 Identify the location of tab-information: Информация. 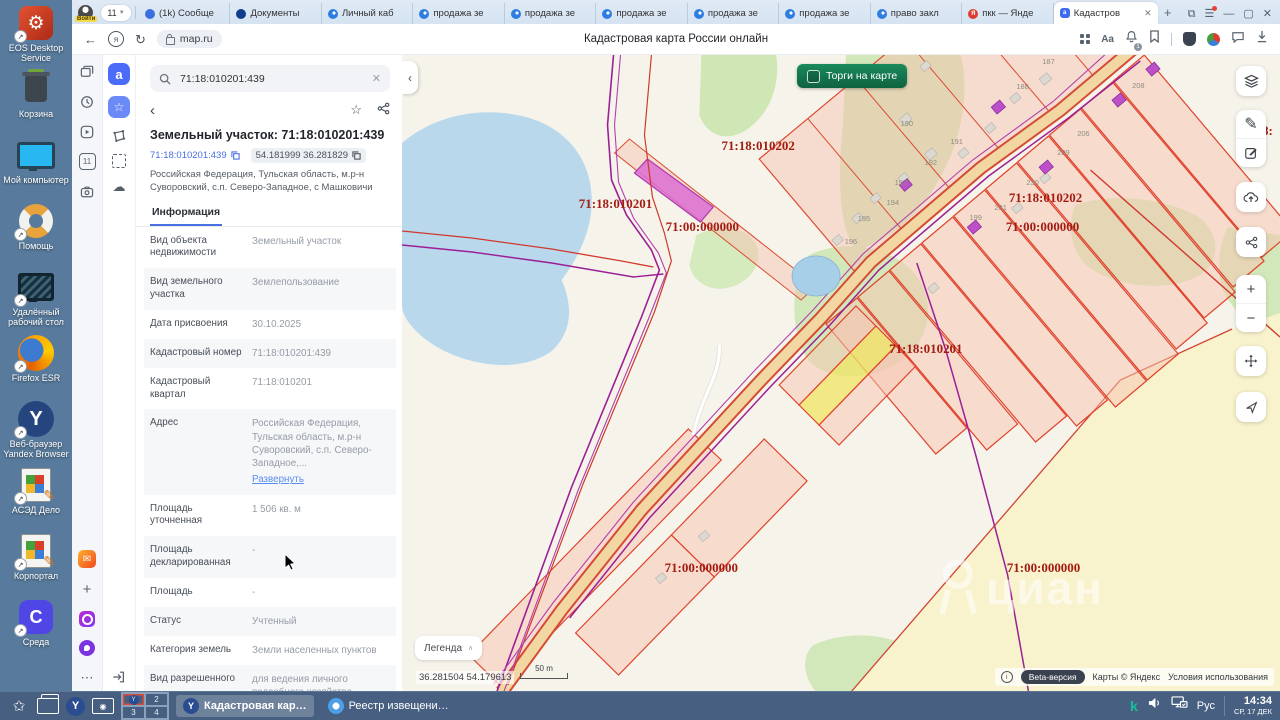
(186, 214).